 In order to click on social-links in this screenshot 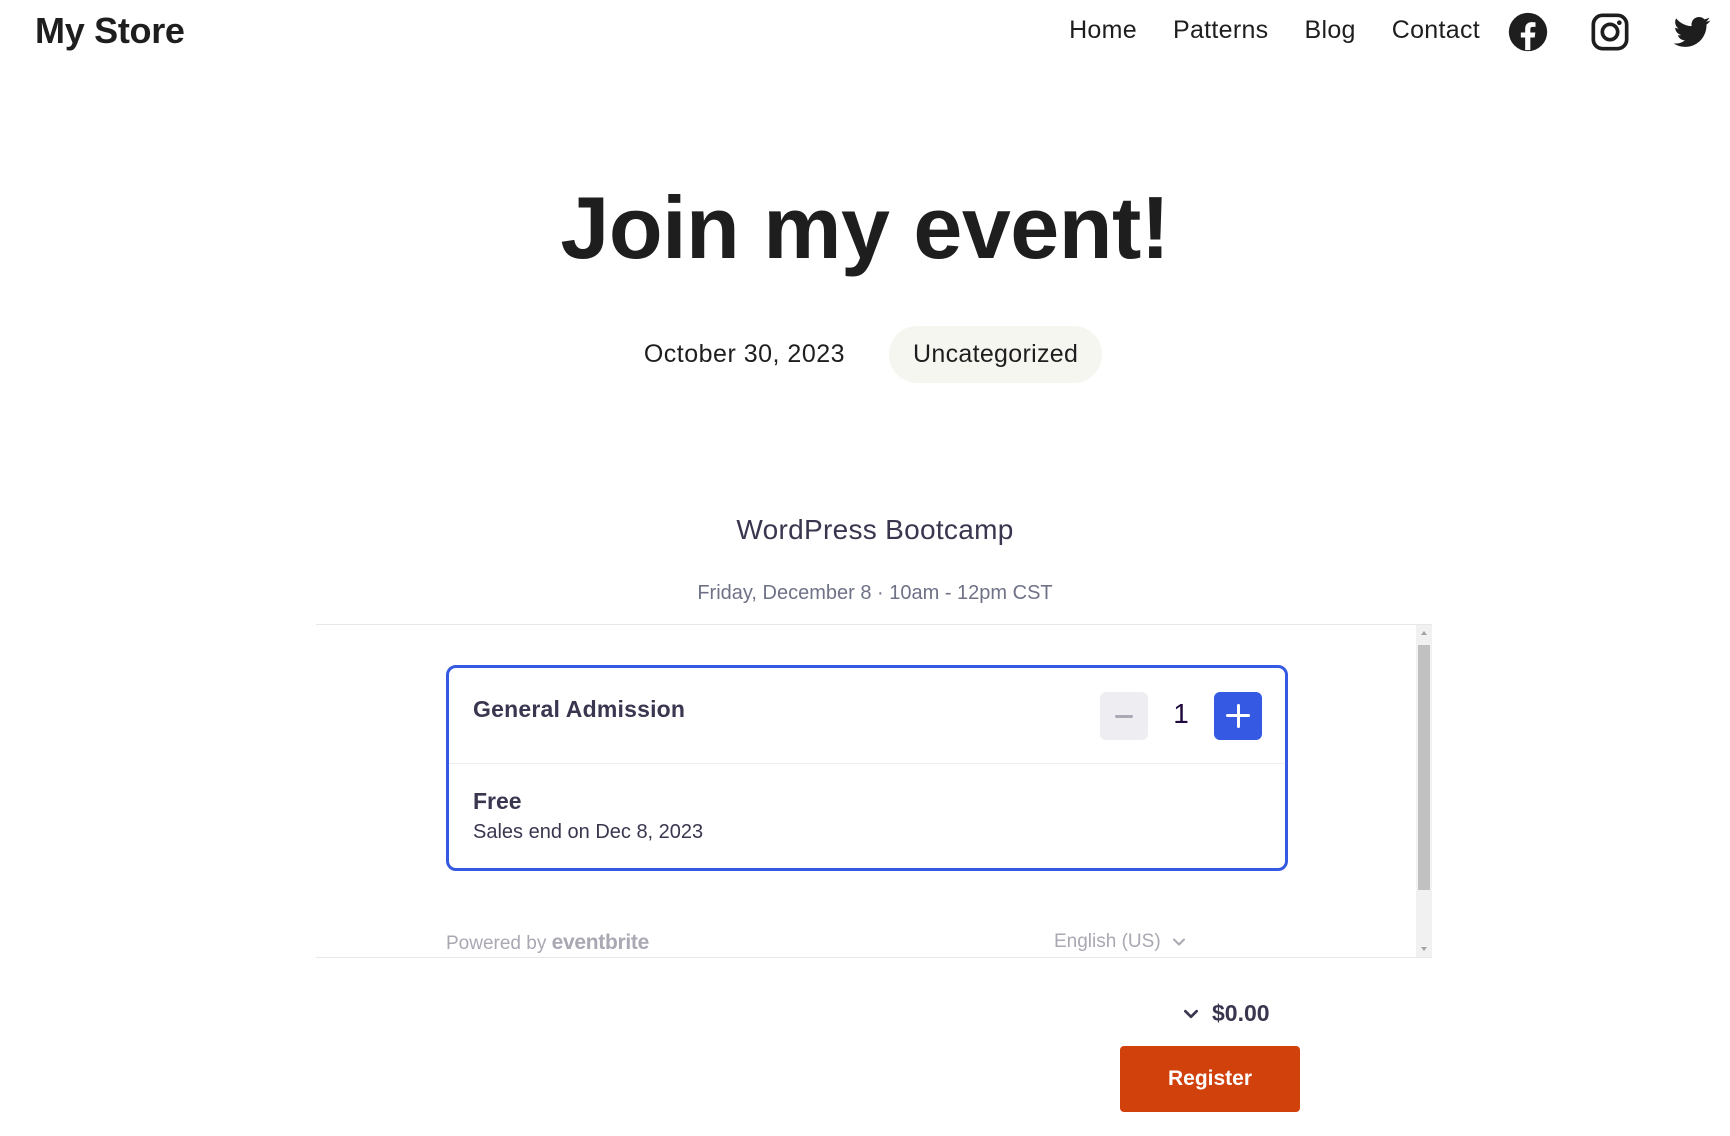, I will do `click(1610, 32)`.